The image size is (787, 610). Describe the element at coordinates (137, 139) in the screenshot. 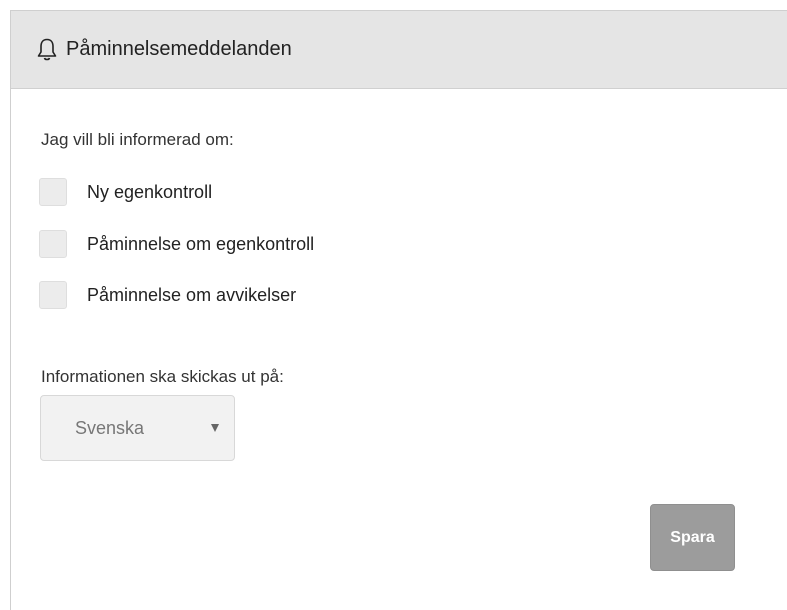

I see `notification-intro-text: Jag vill bli informerad om:` at that location.